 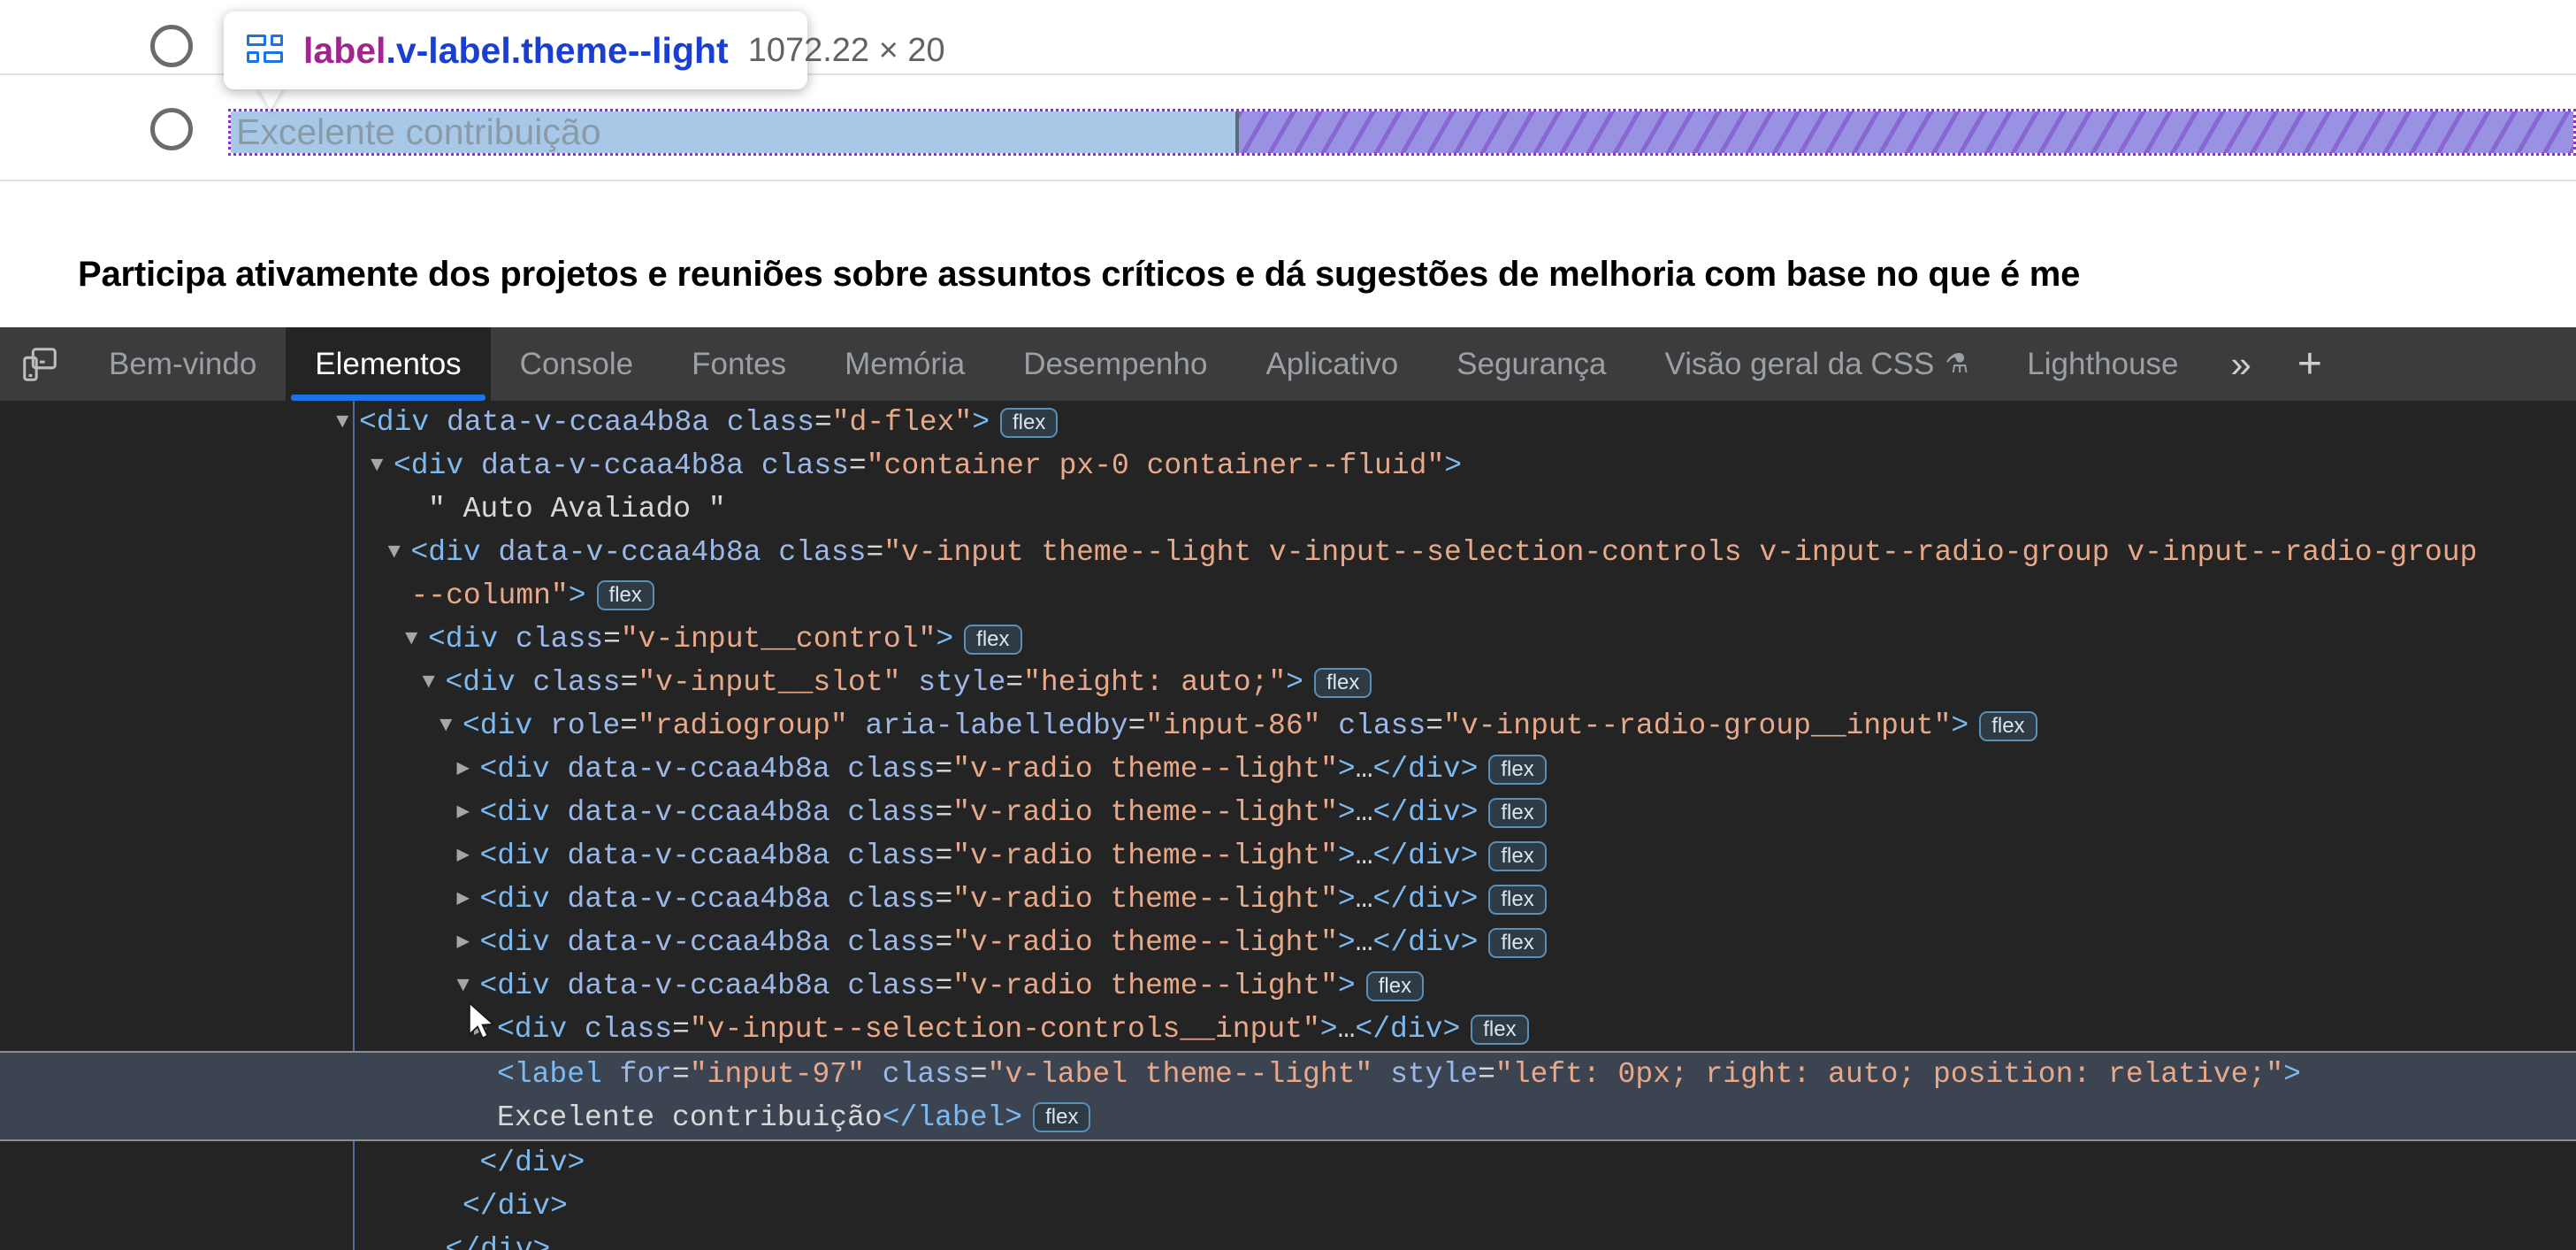 I want to click on element-highlight-overlay: Excelente contribuição, so click(x=1402, y=132).